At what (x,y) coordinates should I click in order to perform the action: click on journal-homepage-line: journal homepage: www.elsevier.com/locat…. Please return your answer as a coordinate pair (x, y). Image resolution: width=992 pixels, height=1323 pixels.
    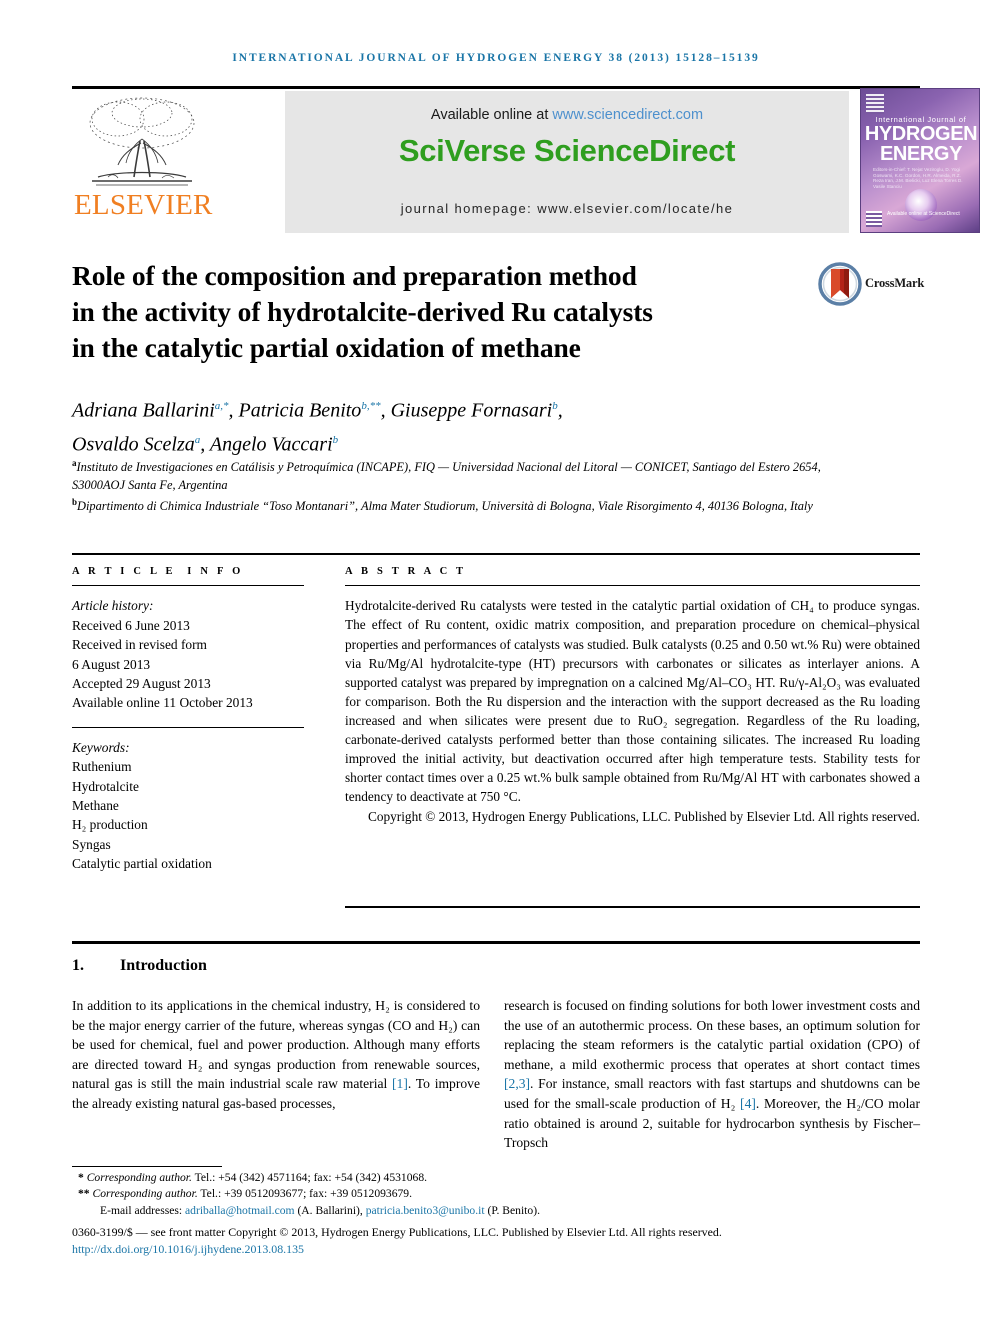
    Looking at the image, I should click on (567, 208).